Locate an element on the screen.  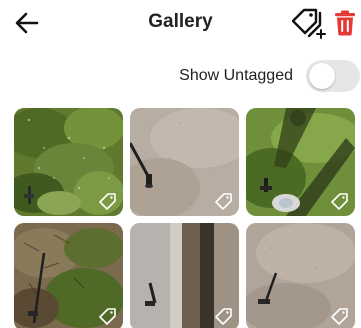
back-button is located at coordinates (27, 23).